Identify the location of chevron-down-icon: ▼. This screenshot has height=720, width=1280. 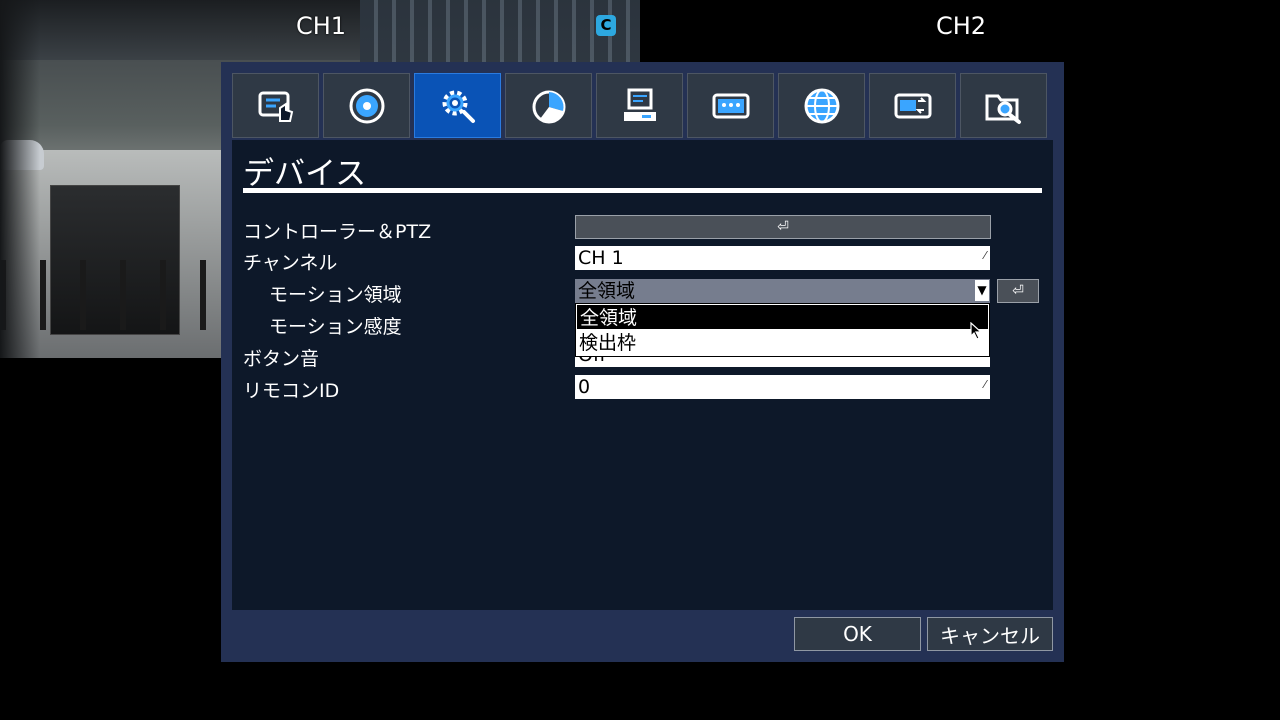
(982, 290).